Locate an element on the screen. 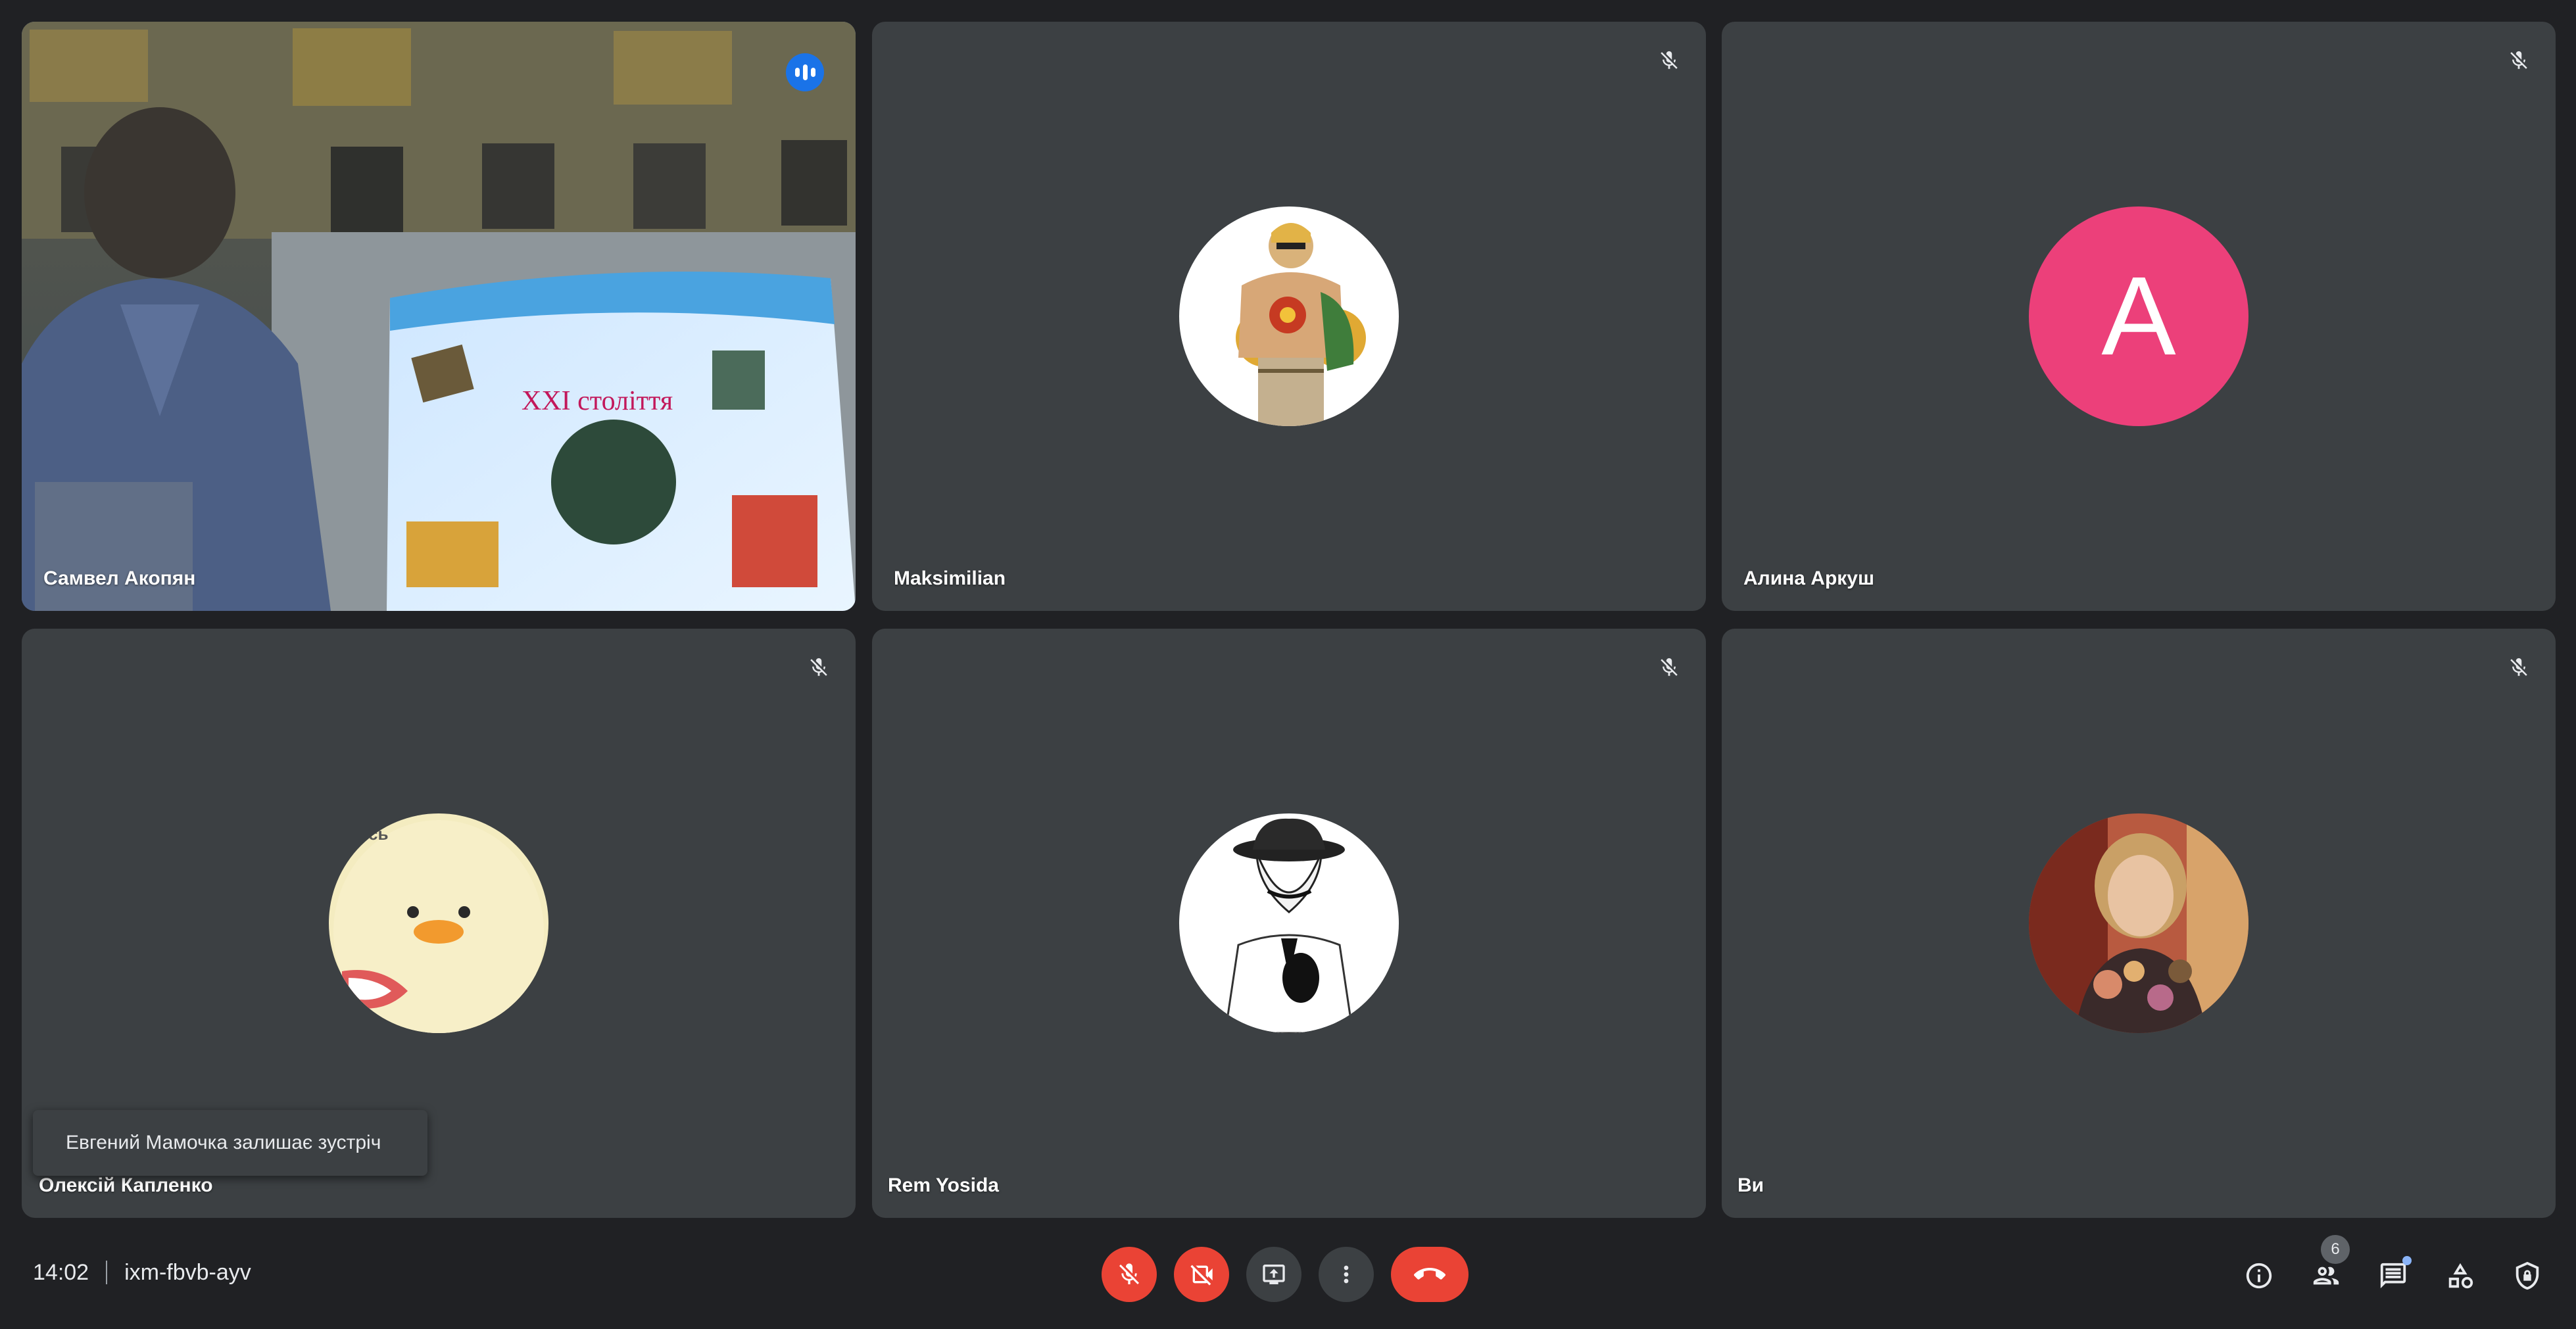 The image size is (2576, 1329). participant-tile-1: XXI століття Самвел Акопян is located at coordinates (439, 317).